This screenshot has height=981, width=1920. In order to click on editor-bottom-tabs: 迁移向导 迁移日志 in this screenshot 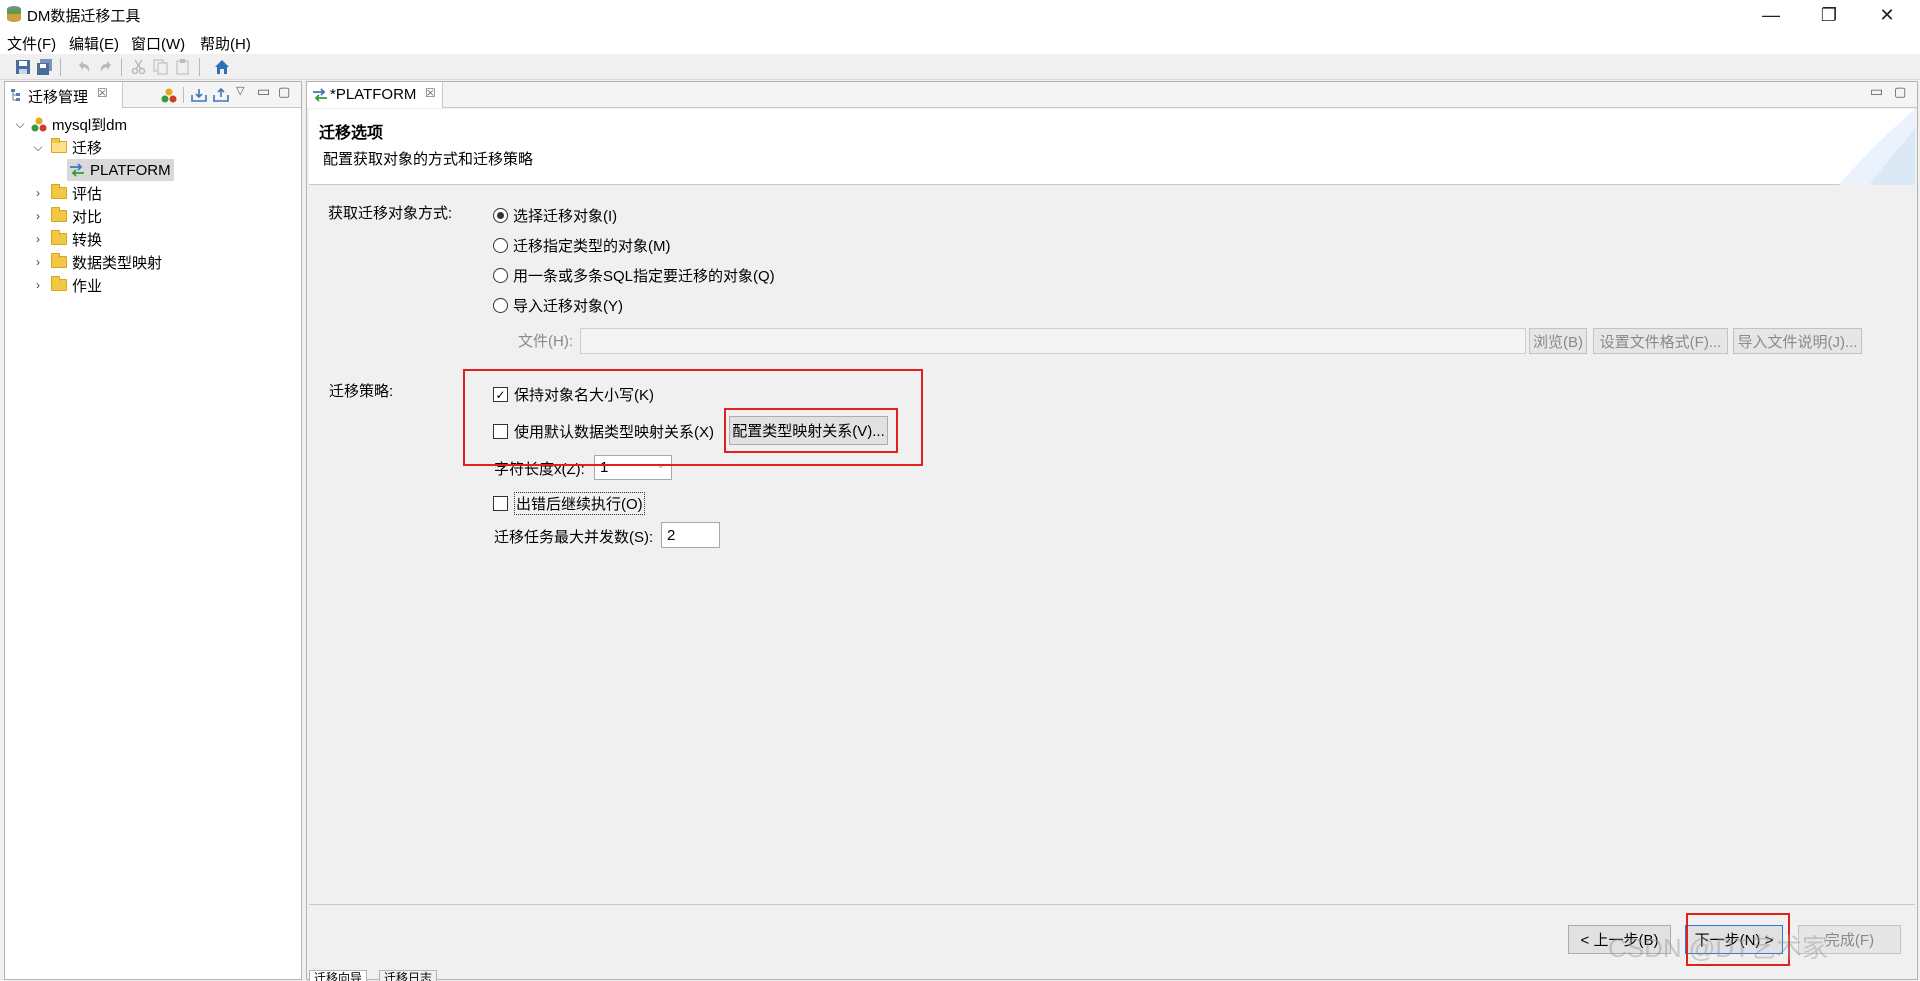, I will do `click(1112, 975)`.